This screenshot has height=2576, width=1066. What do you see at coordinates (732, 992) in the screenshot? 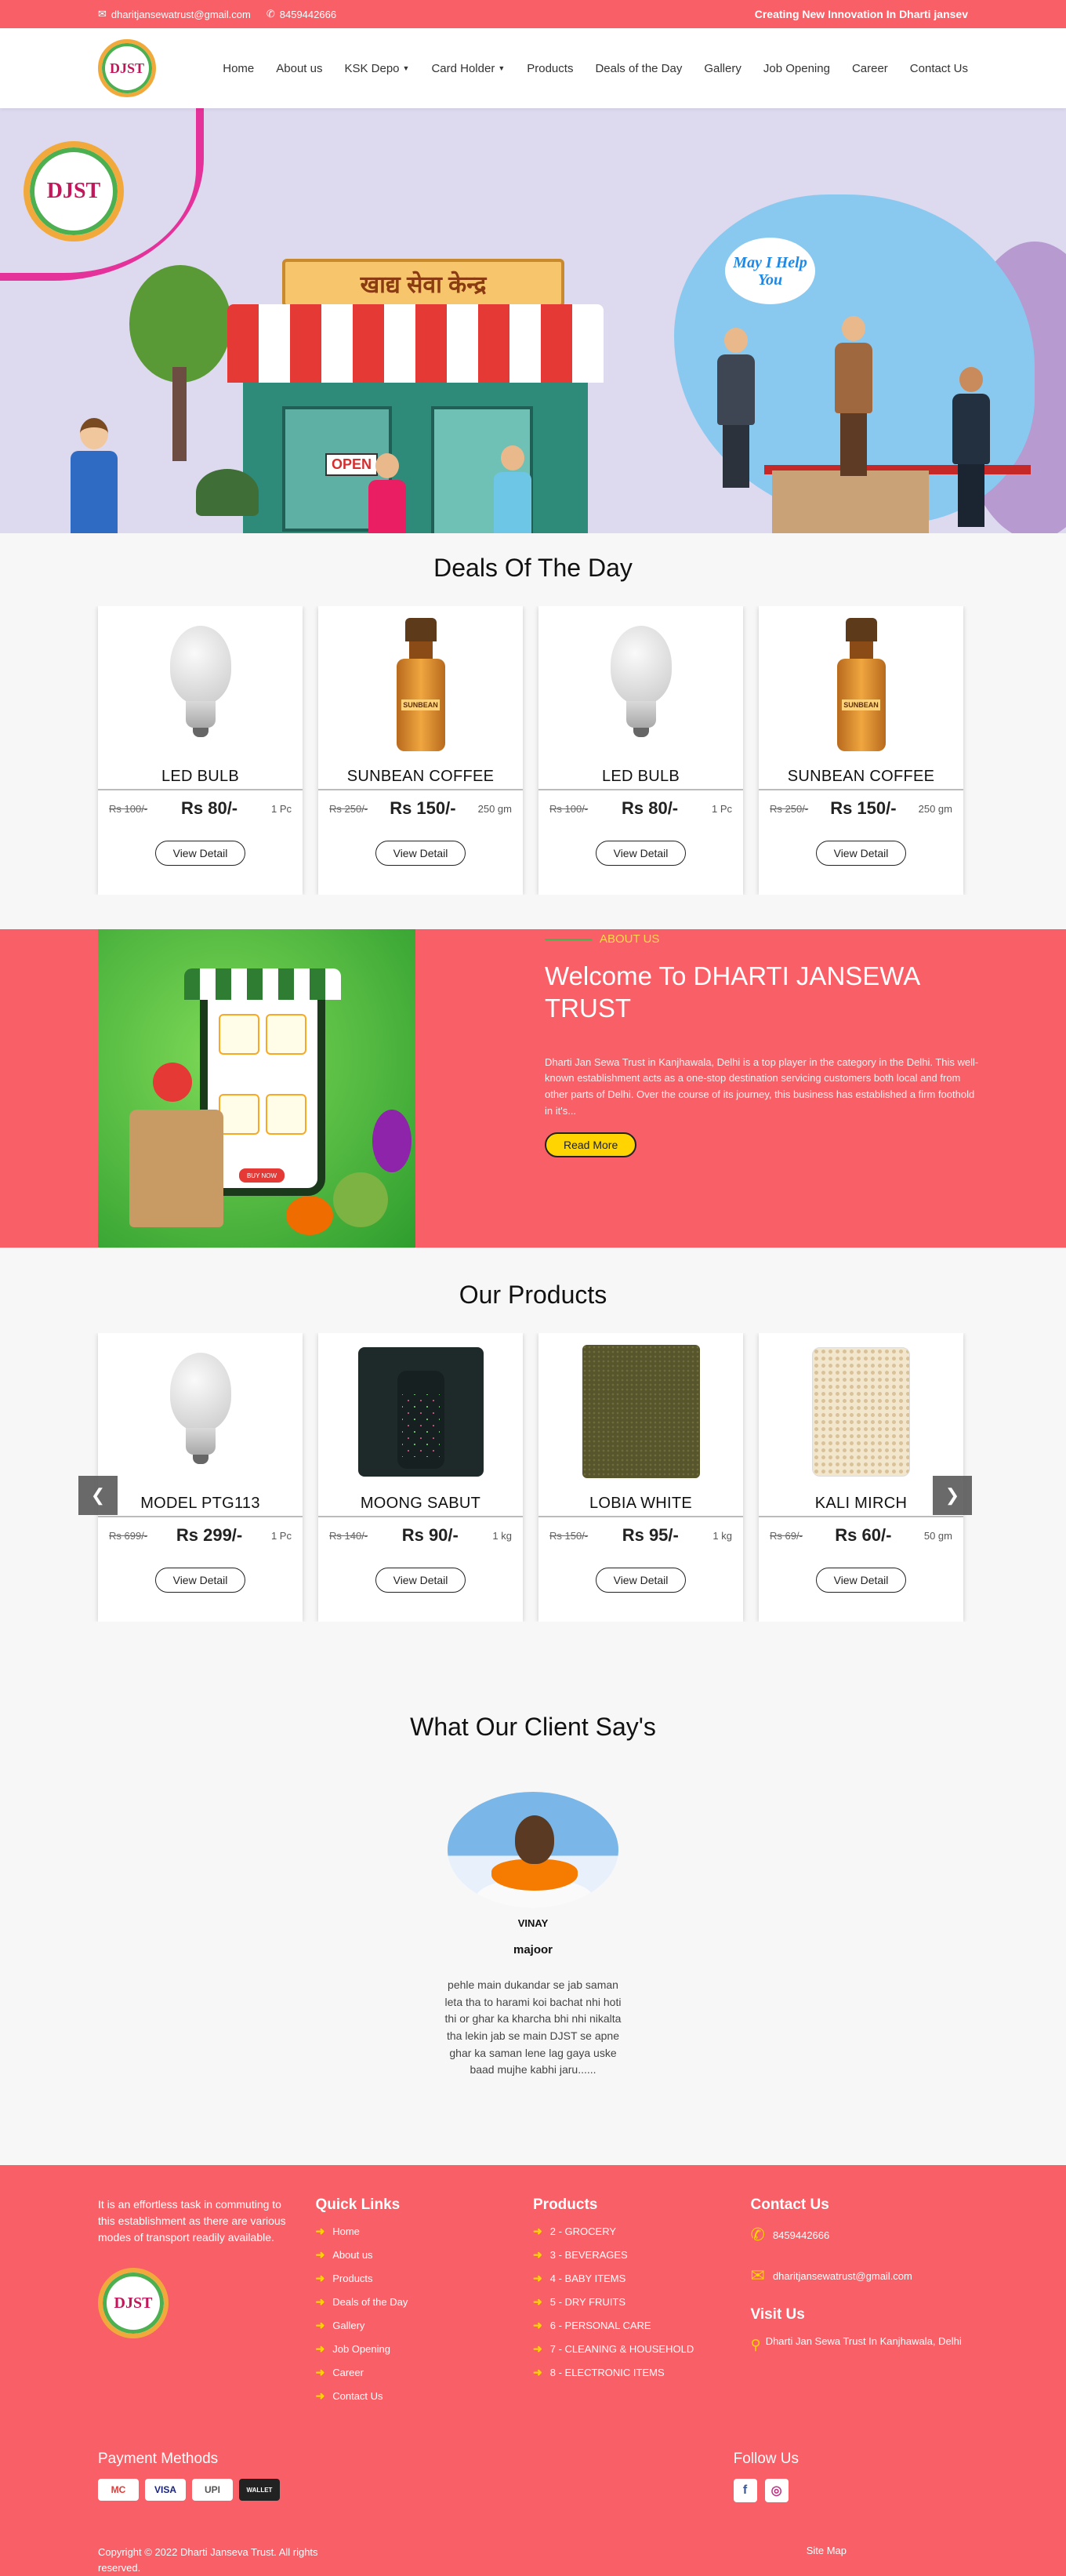
I see `about-heading: Welcome To DHARTI JANSEWA TRUST` at bounding box center [732, 992].